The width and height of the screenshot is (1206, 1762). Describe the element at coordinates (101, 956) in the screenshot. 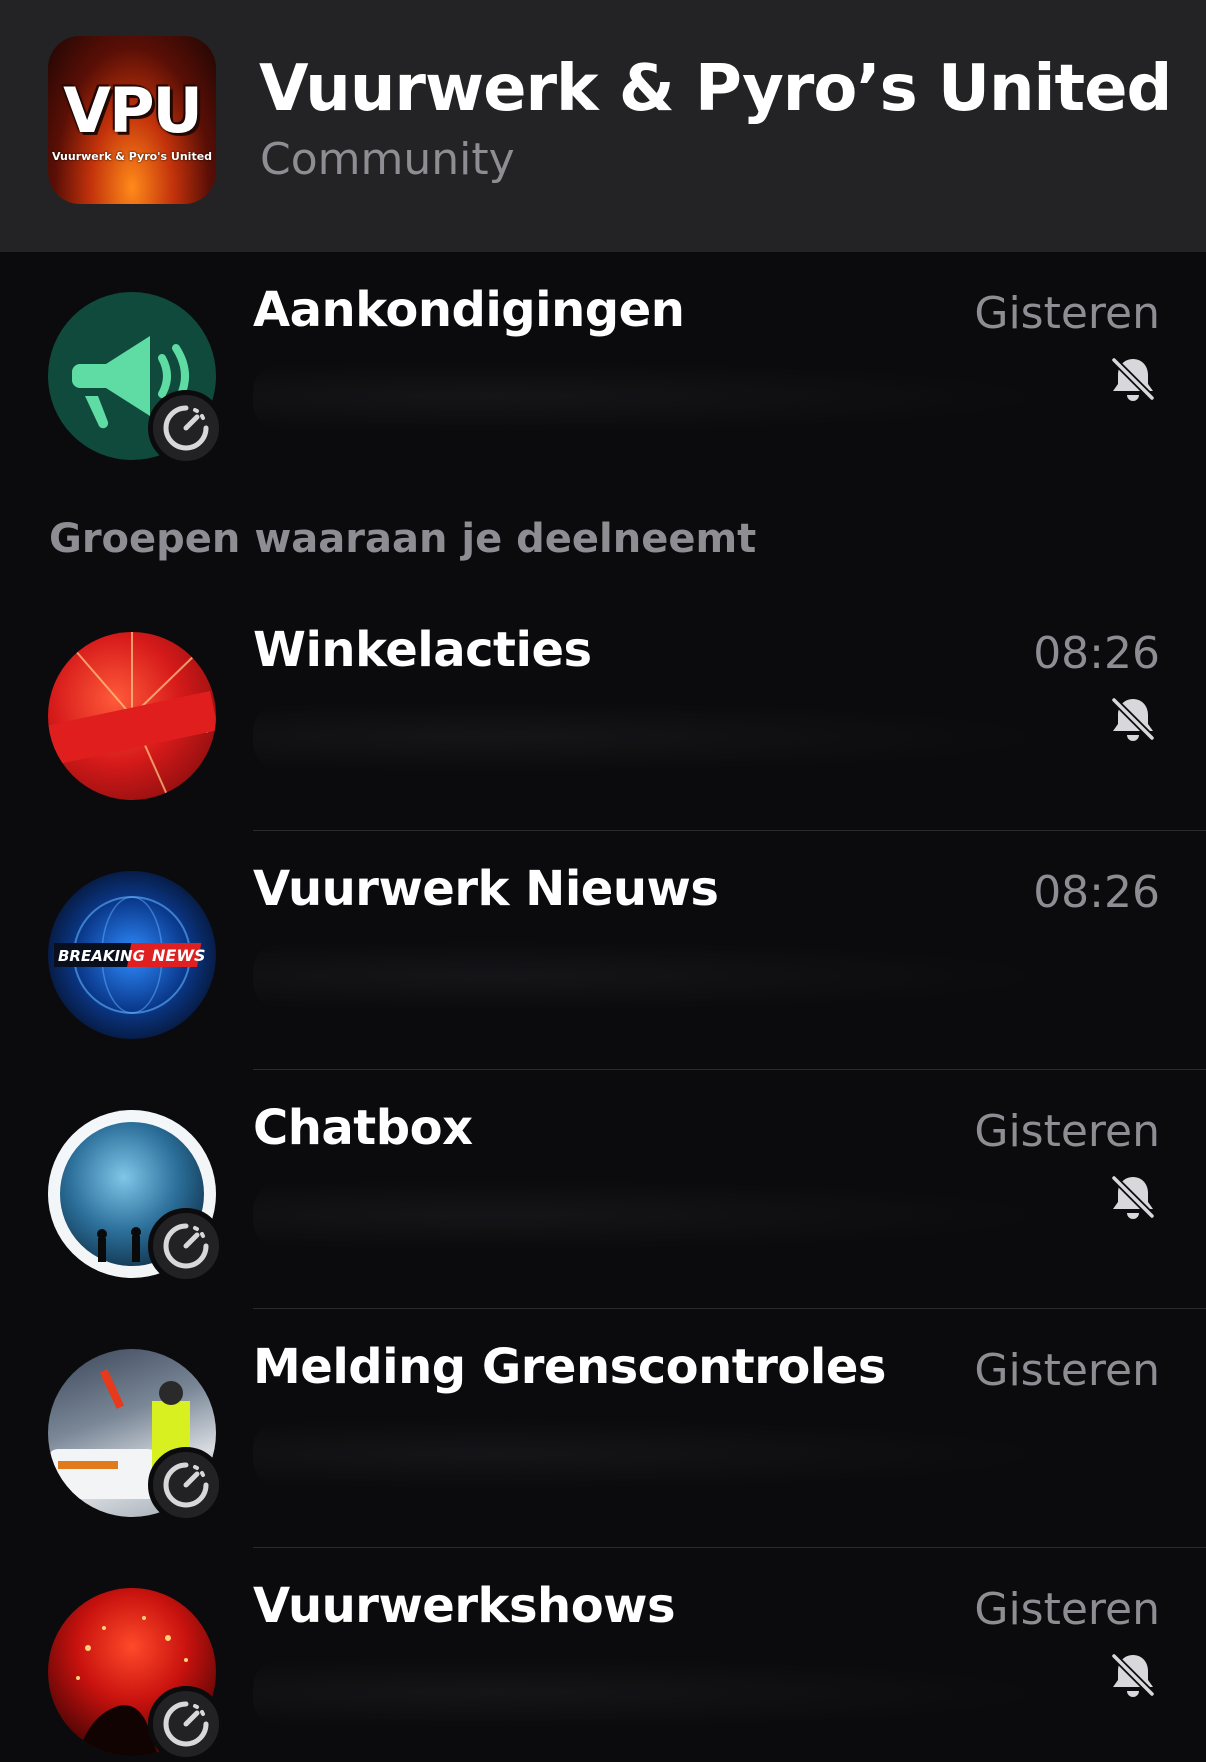

I see `avatar-text-breaking: BREAKING` at that location.